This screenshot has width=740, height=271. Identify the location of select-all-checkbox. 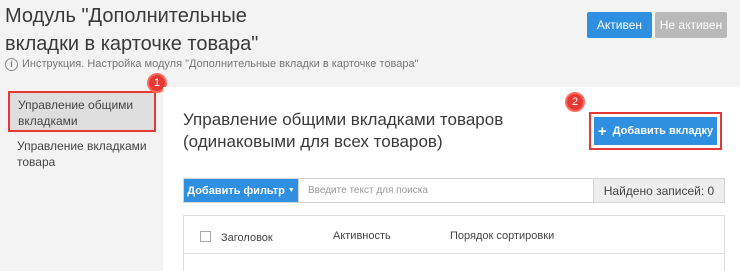
(205, 236).